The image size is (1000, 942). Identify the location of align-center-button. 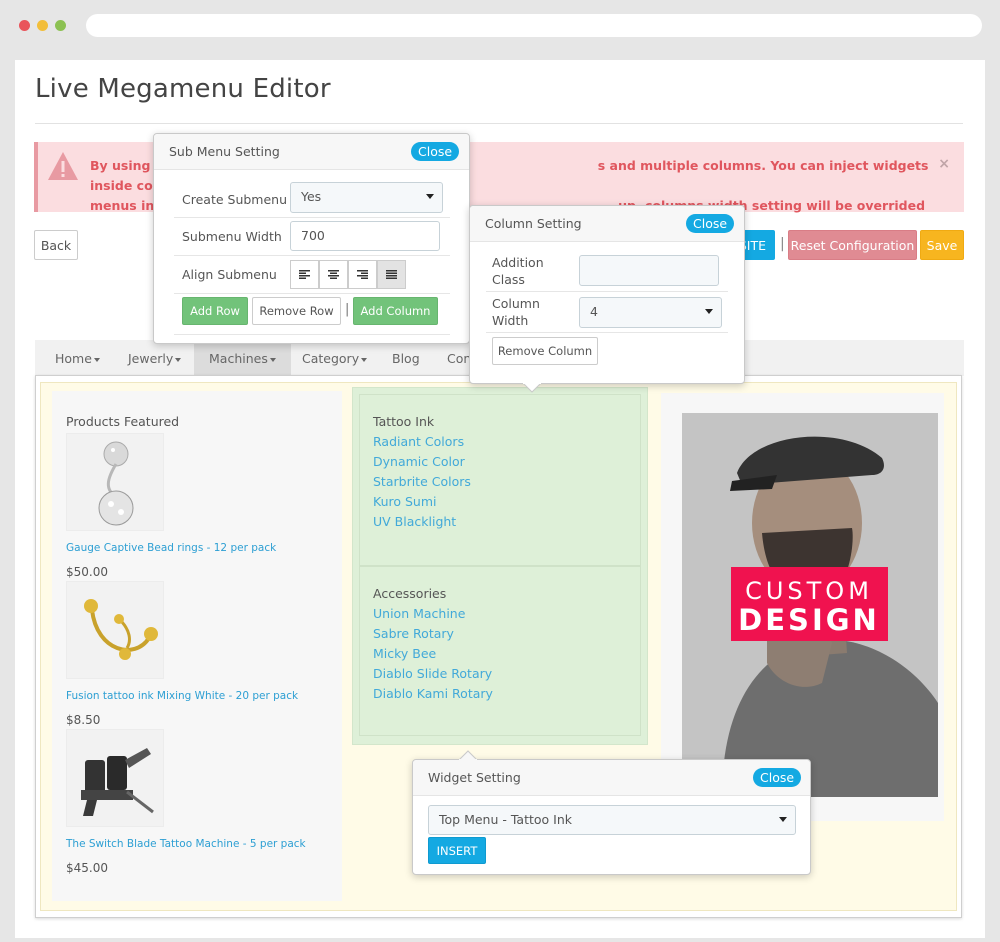
(333, 274).